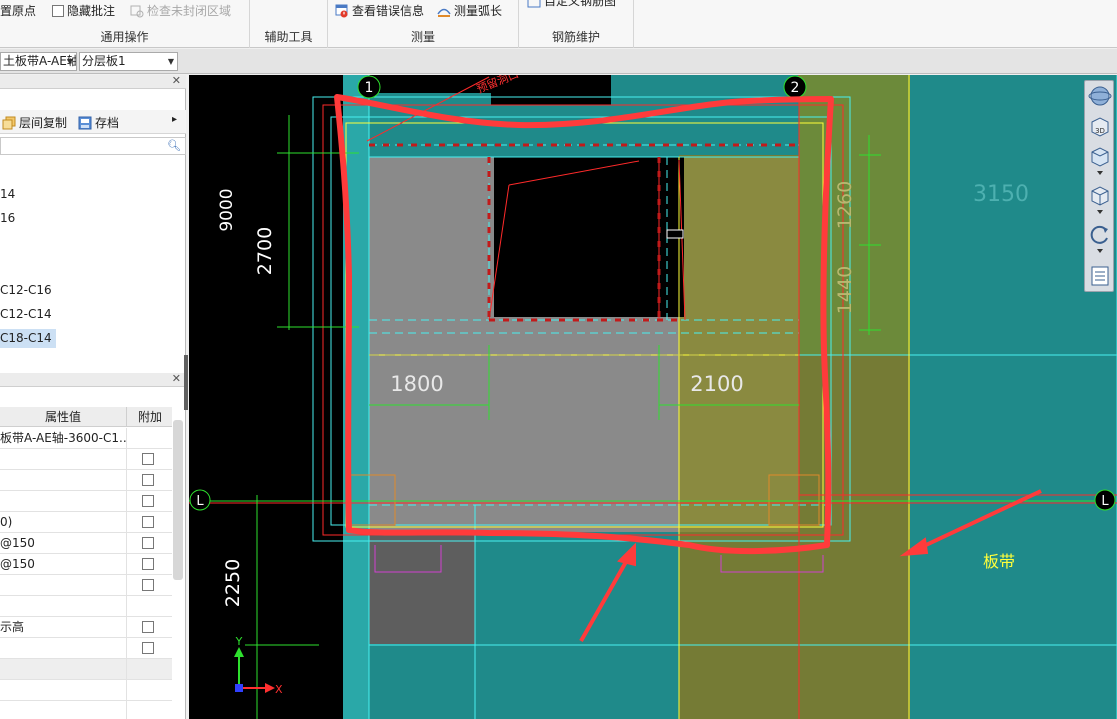 This screenshot has width=1117, height=719. What do you see at coordinates (369, 87) in the screenshot?
I see `axis-marker-1: 1` at bounding box center [369, 87].